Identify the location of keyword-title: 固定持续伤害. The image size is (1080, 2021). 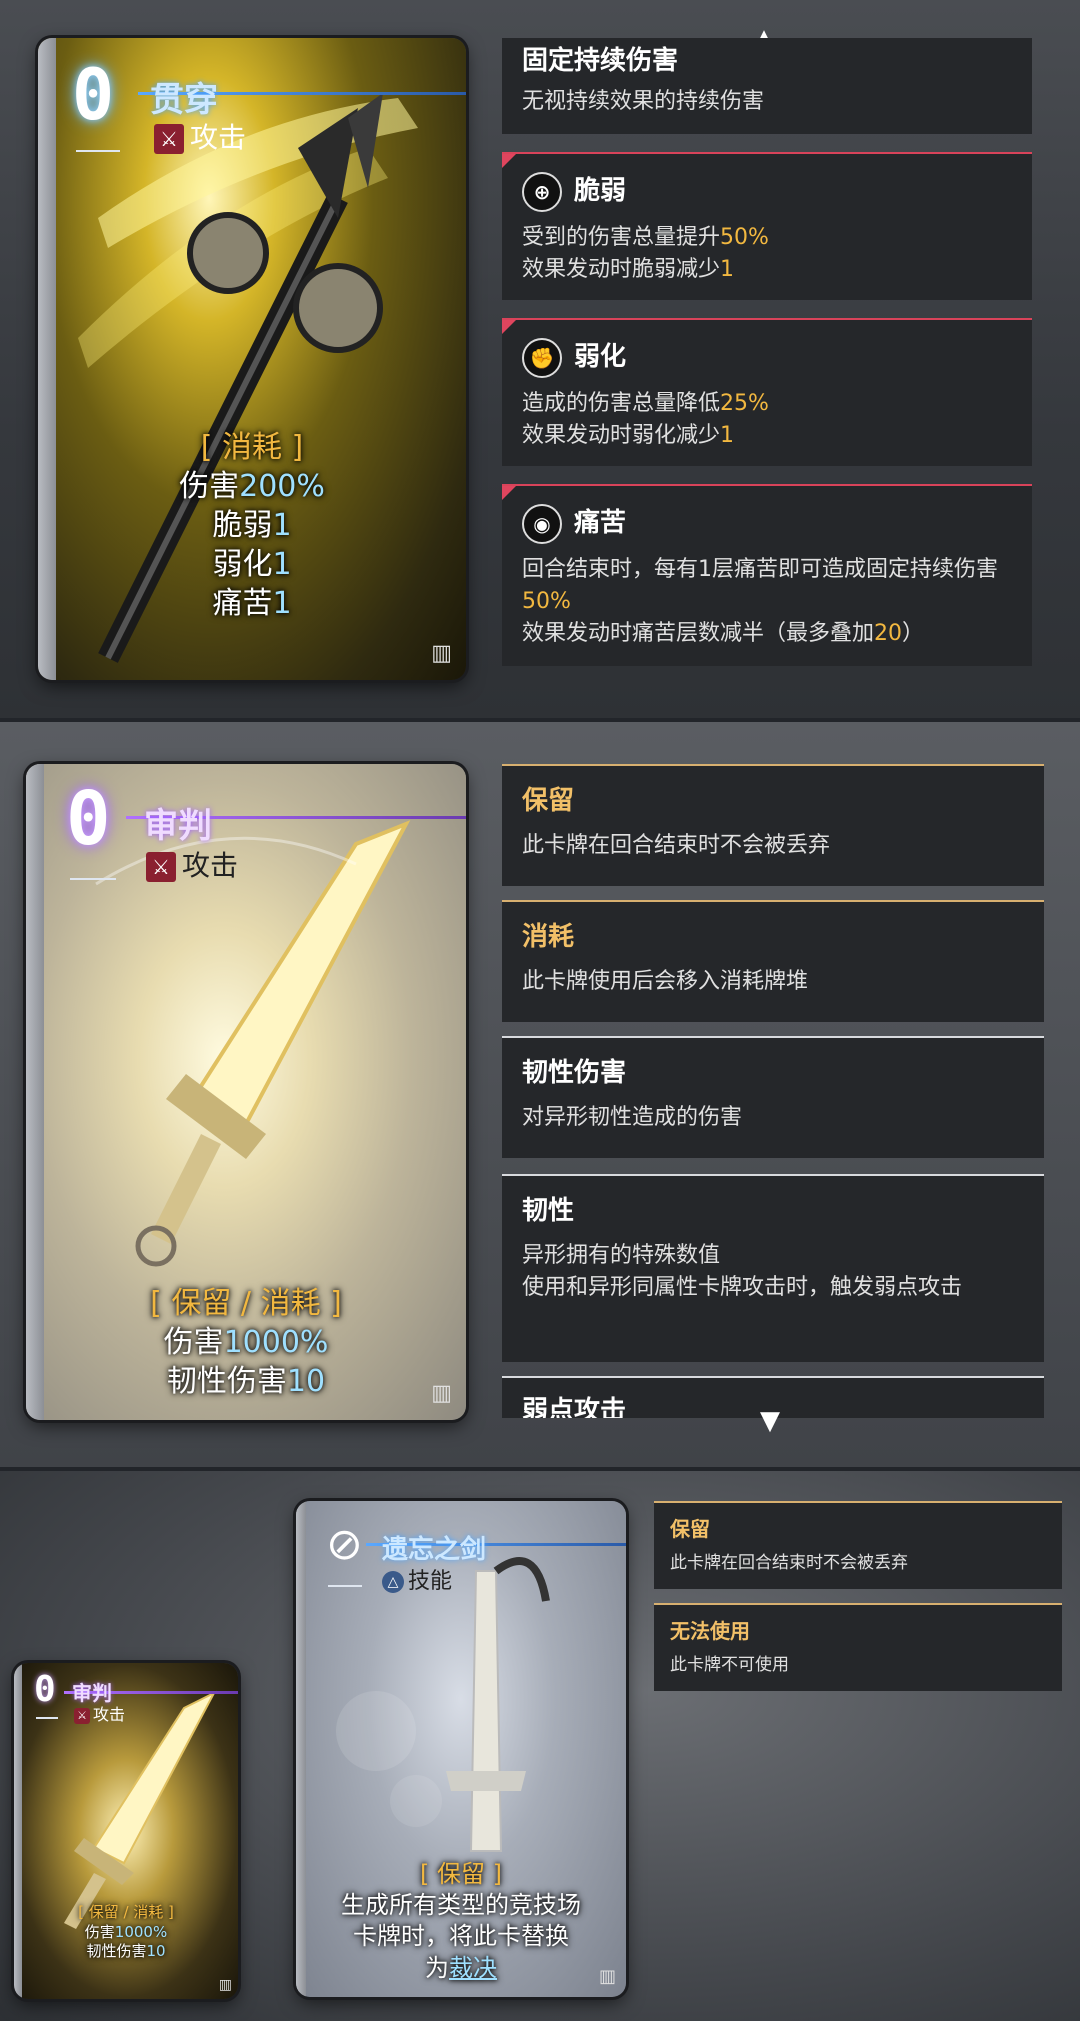
(600, 61).